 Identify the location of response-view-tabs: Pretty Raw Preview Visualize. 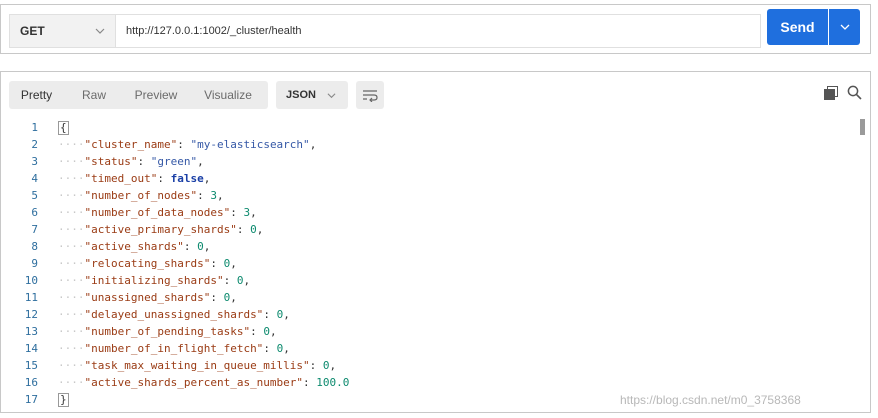
(138, 95).